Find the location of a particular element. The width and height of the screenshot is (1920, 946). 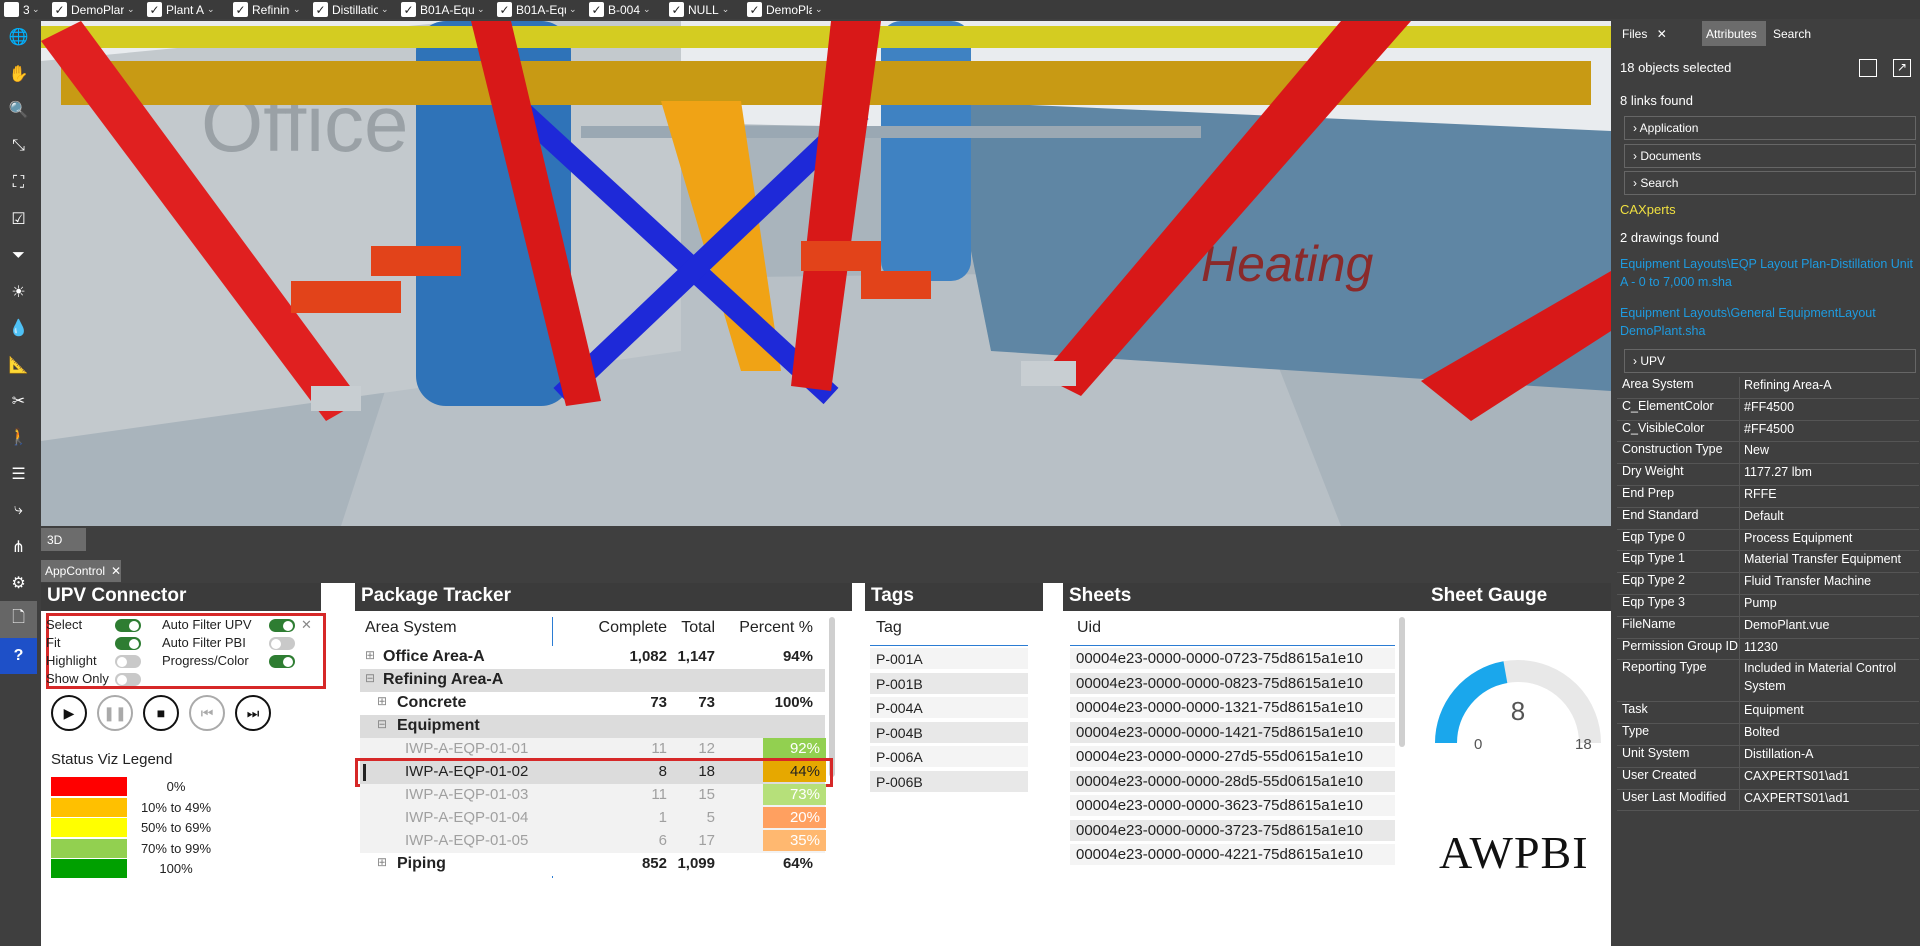

tag-row: P-001A is located at coordinates (949, 658).